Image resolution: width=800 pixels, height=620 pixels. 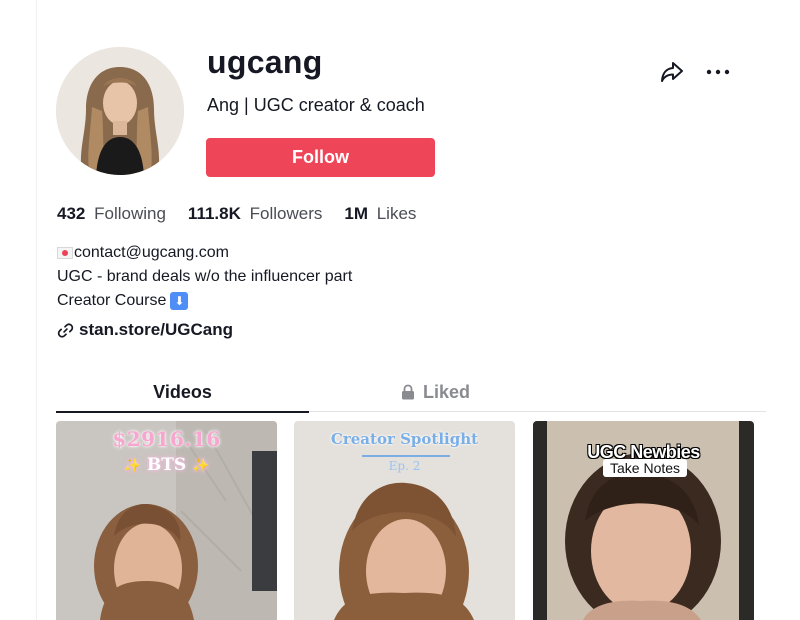 I want to click on following-label: Following, so click(x=130, y=213).